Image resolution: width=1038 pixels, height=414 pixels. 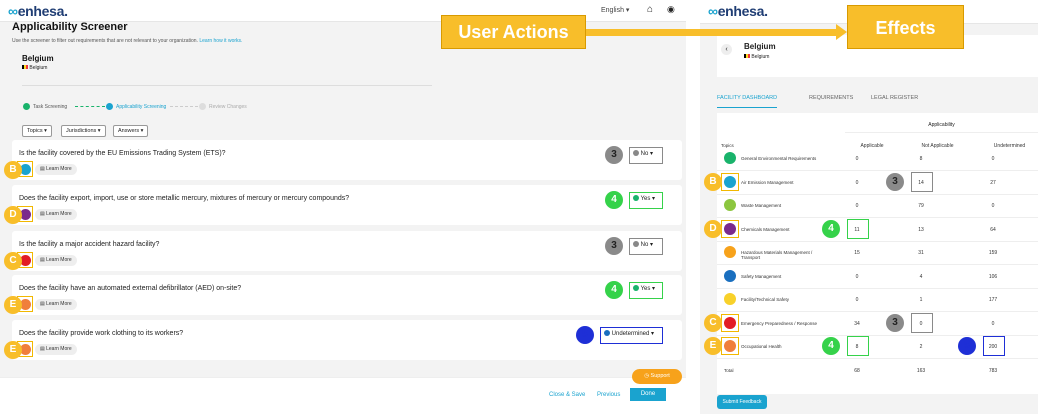 What do you see at coordinates (631, 335) in the screenshot?
I see `answer-dropdown: Undetermined ▾` at bounding box center [631, 335].